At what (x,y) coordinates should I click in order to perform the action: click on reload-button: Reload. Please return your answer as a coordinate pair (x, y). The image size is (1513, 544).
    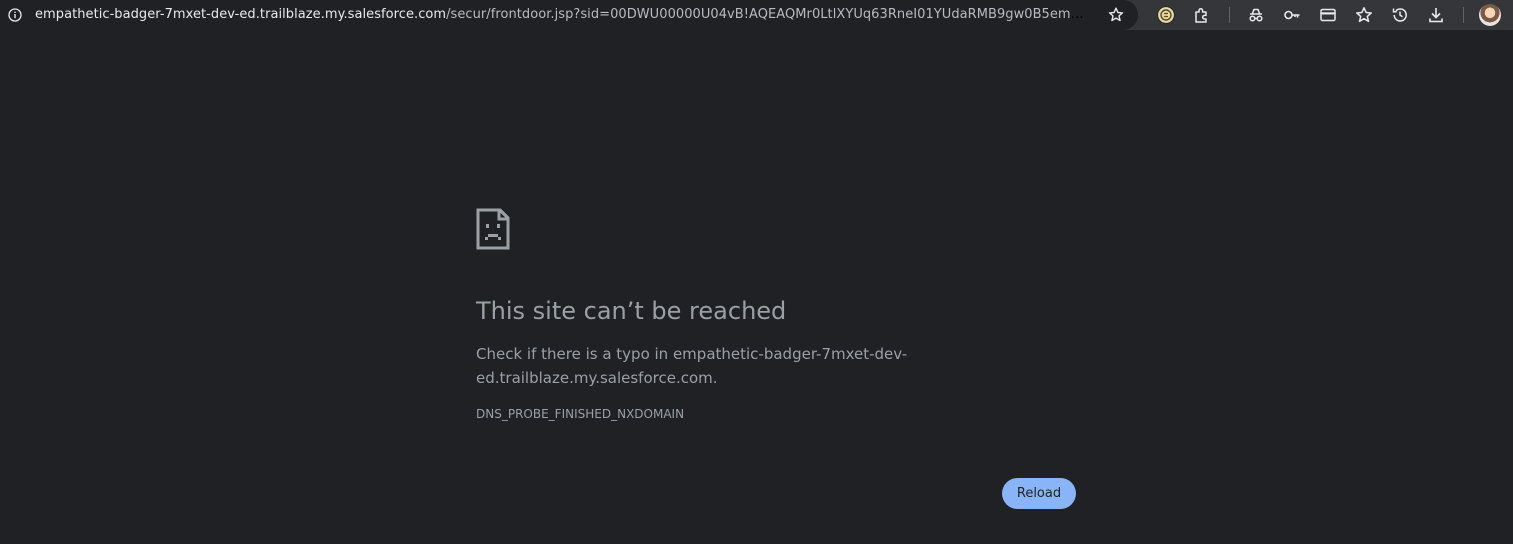
    Looking at the image, I should click on (1039, 493).